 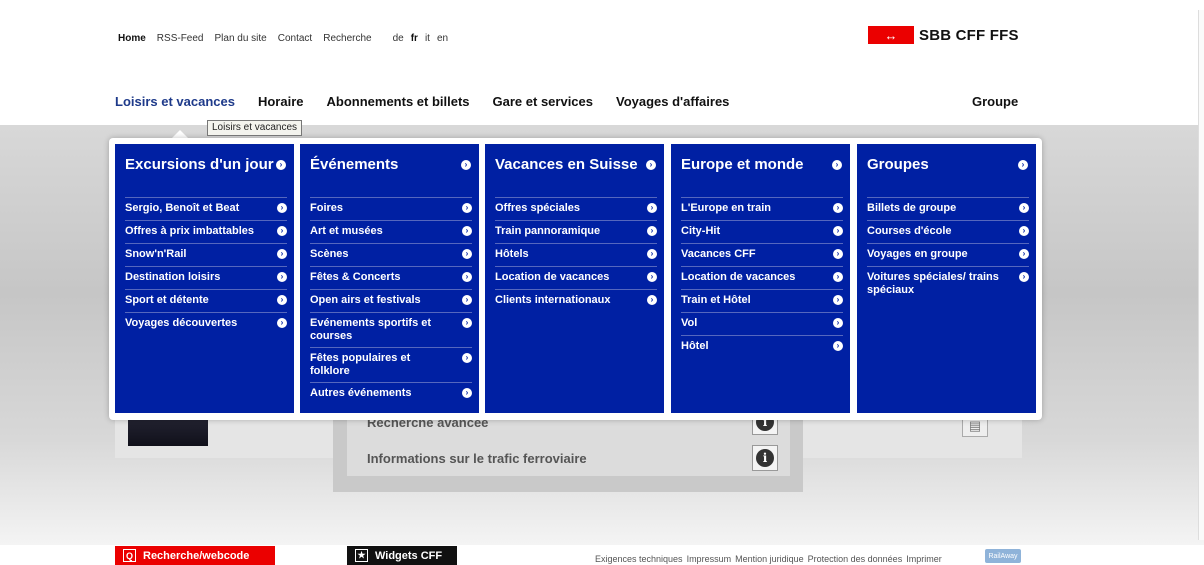 What do you see at coordinates (762, 208) in the screenshot?
I see `menu-item: L'Europe en train ›` at bounding box center [762, 208].